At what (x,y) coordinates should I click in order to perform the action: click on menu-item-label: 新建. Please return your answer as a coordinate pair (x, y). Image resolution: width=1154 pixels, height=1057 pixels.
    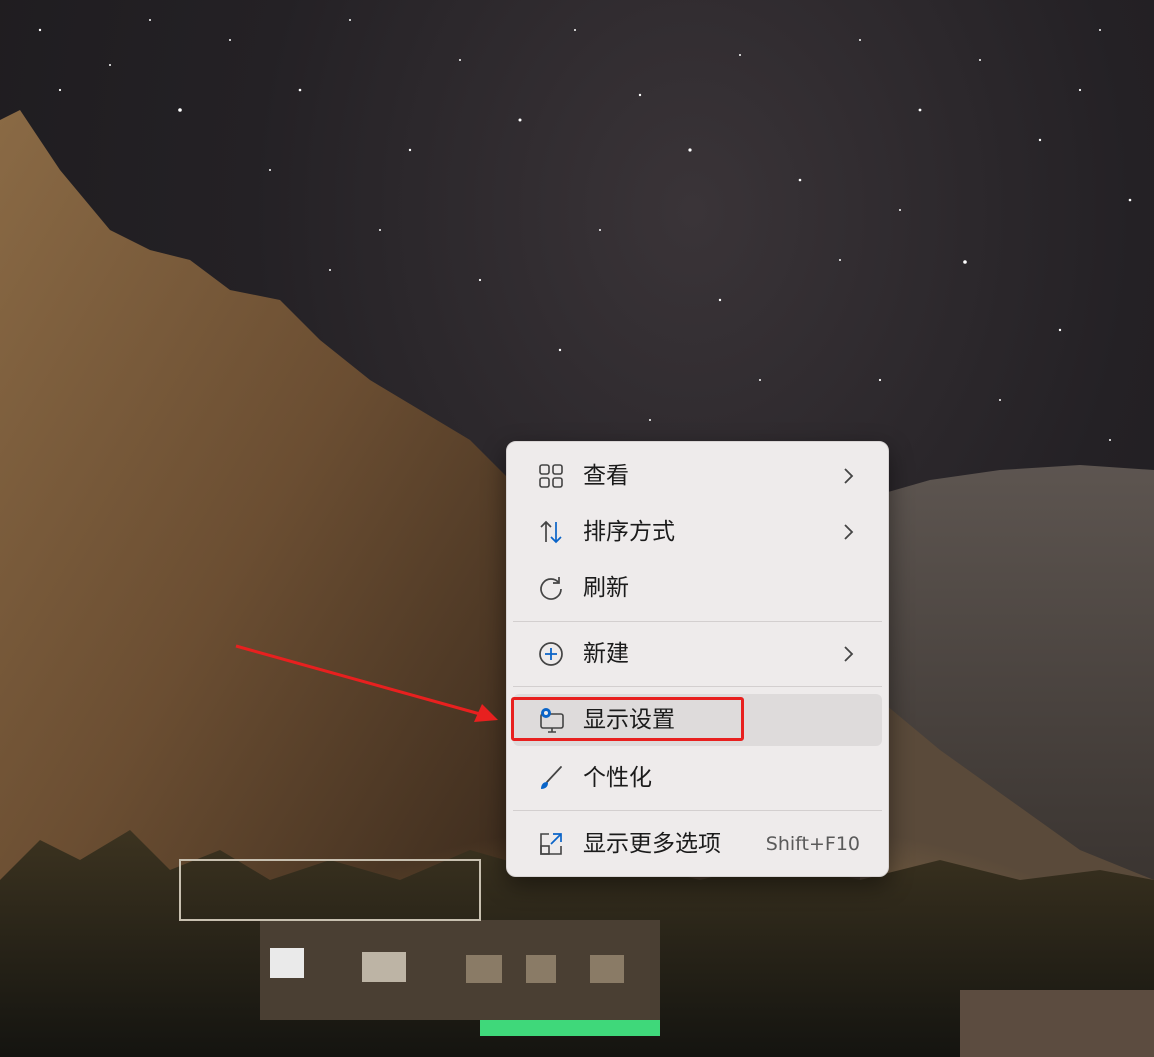
    Looking at the image, I should click on (606, 654).